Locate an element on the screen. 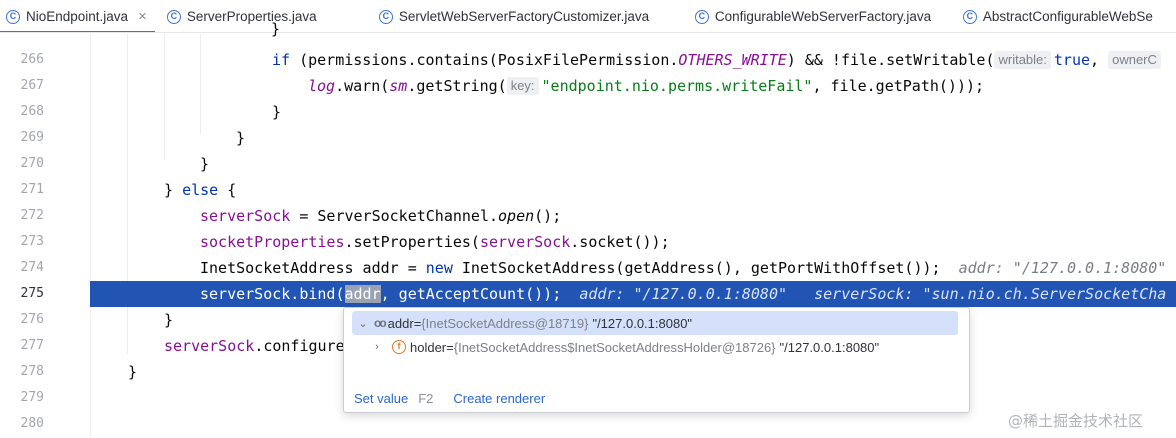 This screenshot has height=438, width=1176. line-number: 277 is located at coordinates (32, 345).